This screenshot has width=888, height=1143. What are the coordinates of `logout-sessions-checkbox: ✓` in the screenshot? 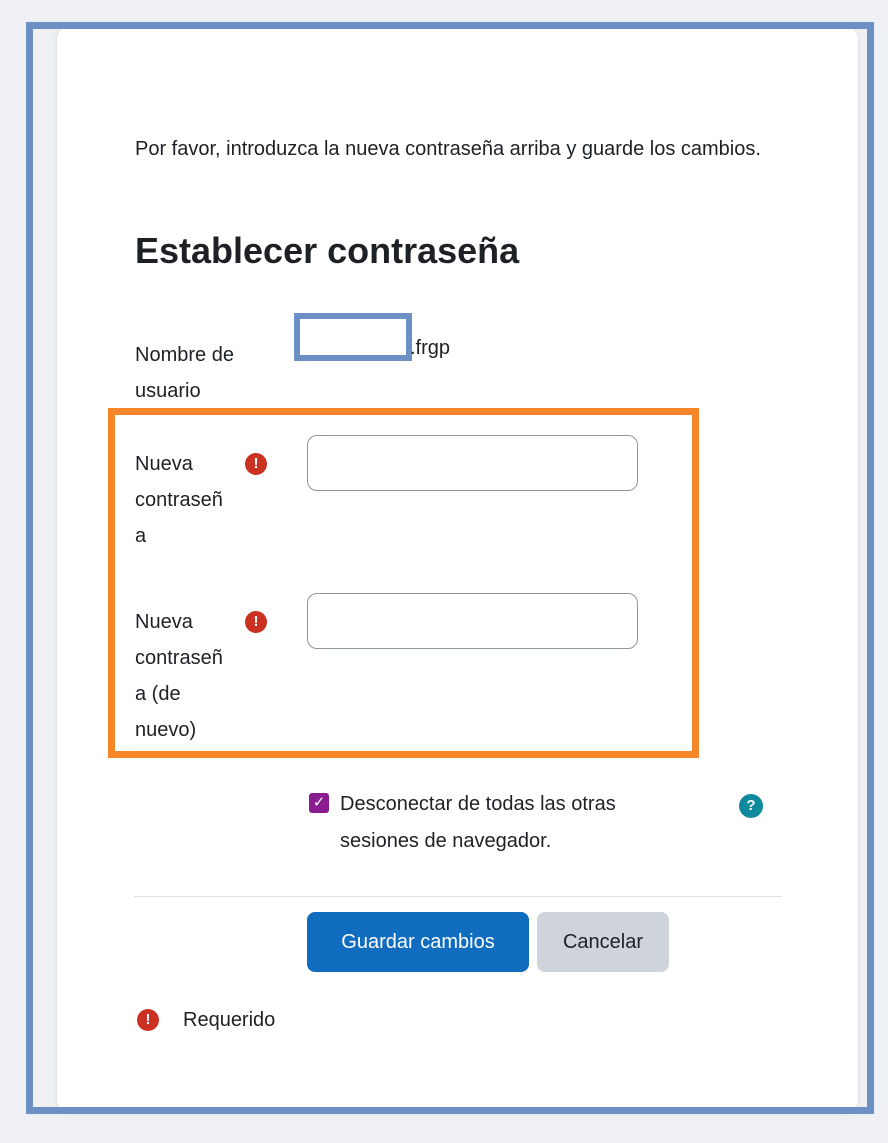 It's located at (319, 803).